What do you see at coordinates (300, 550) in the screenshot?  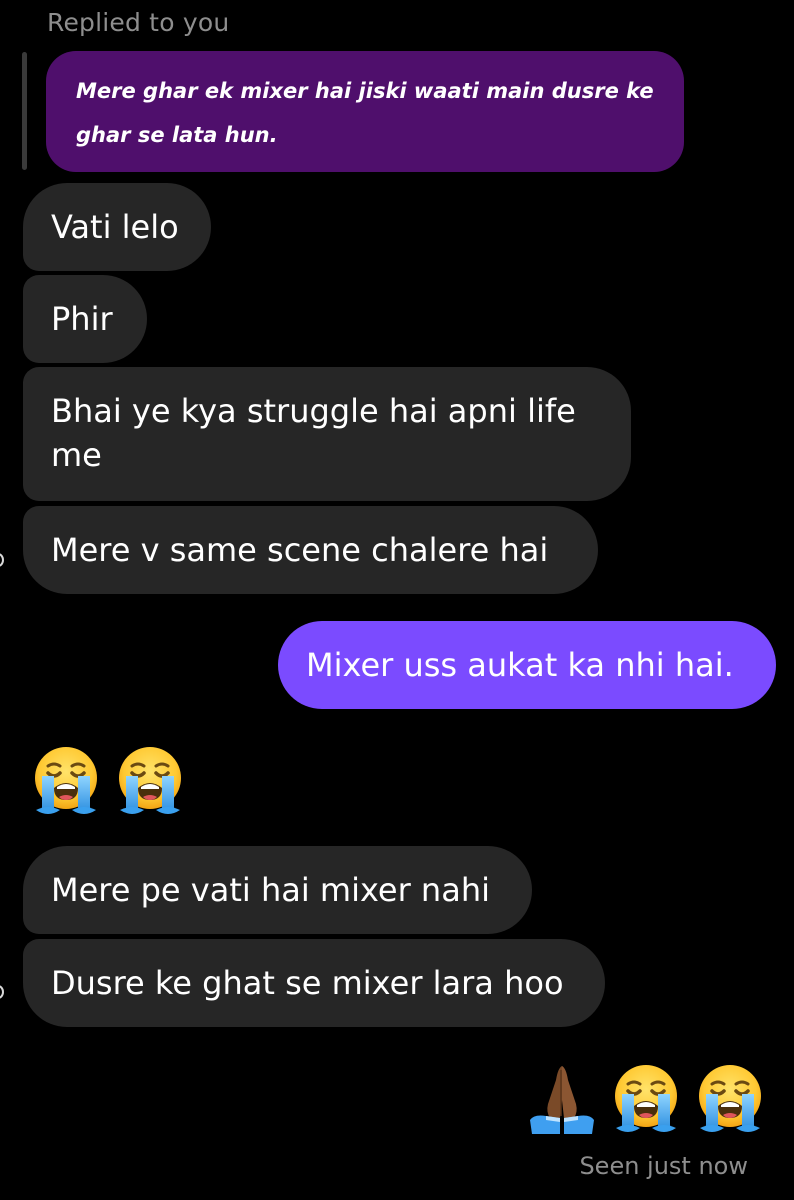 I see `message-text: Mere v same scene chalere hai` at bounding box center [300, 550].